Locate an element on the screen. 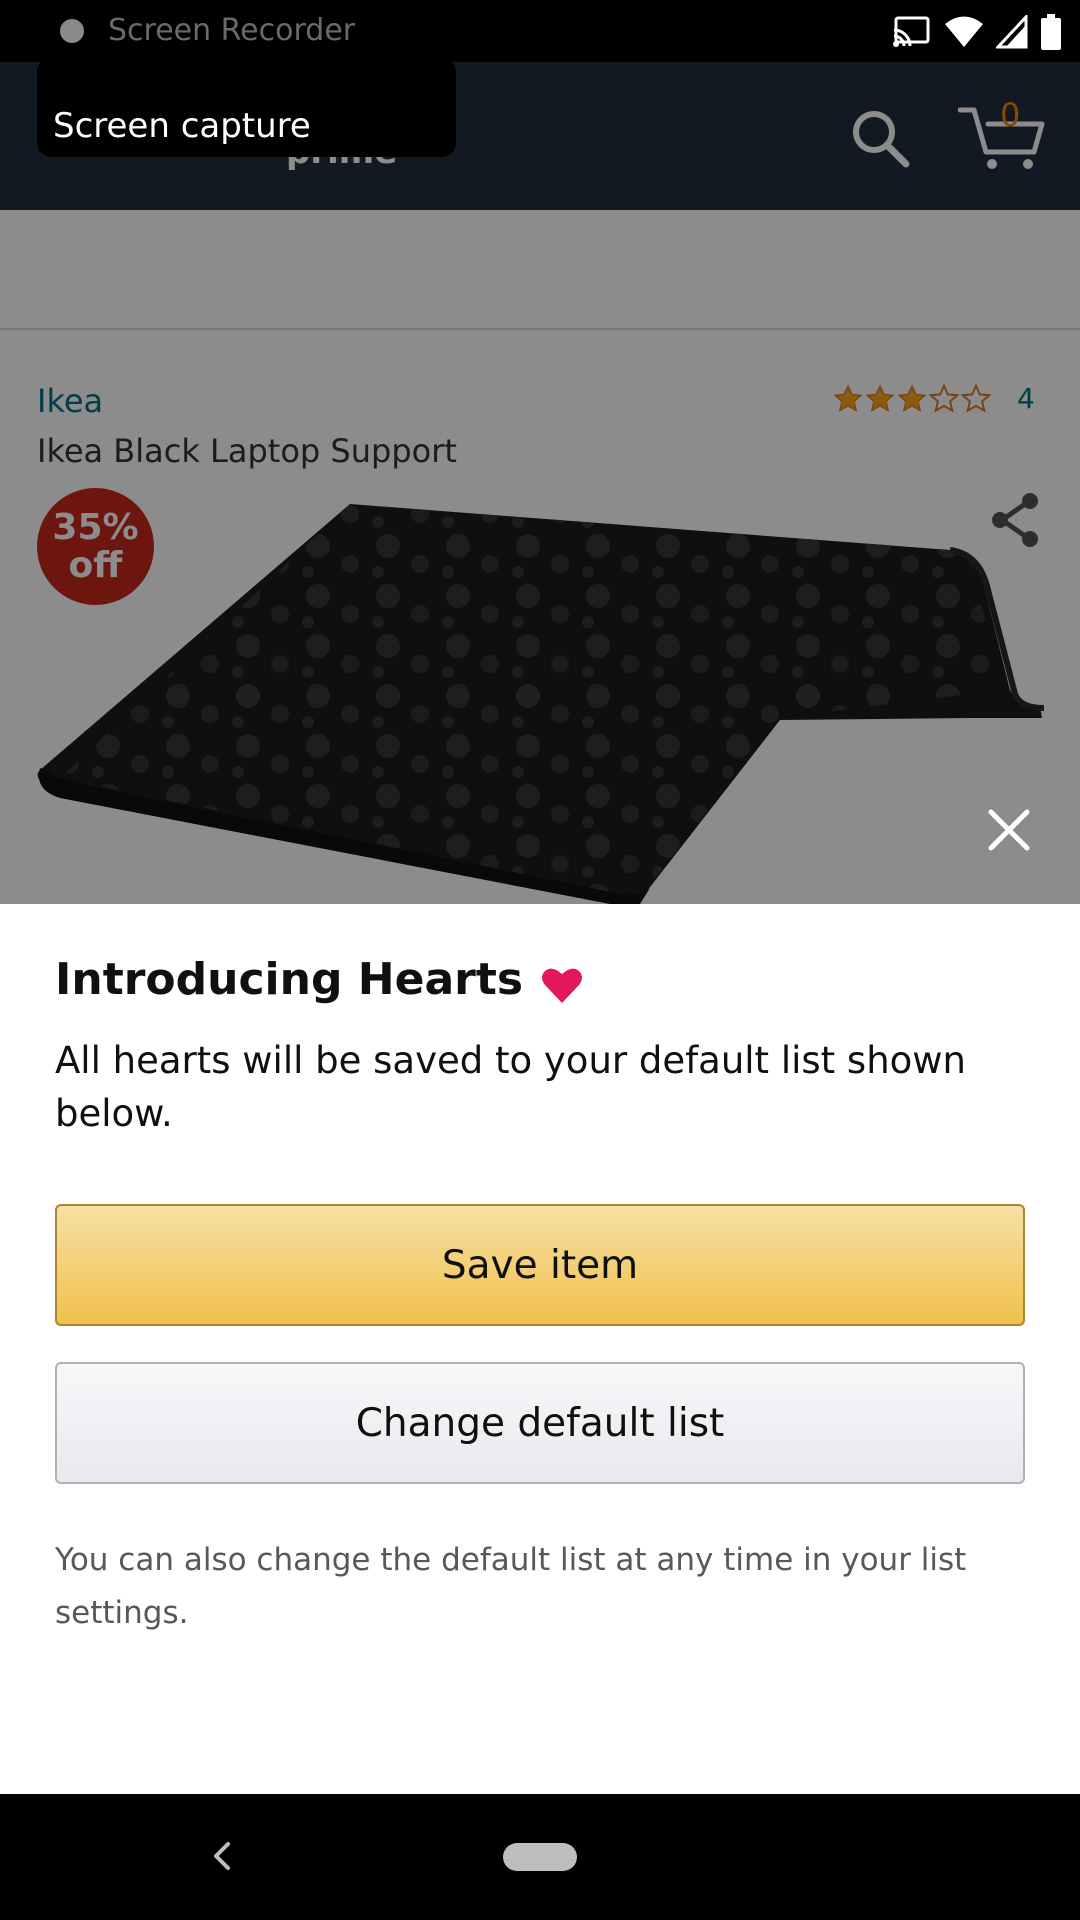 Image resolution: width=1080 pixels, height=1920 pixels. screen-capture-toast: Screen capture is located at coordinates (246, 107).